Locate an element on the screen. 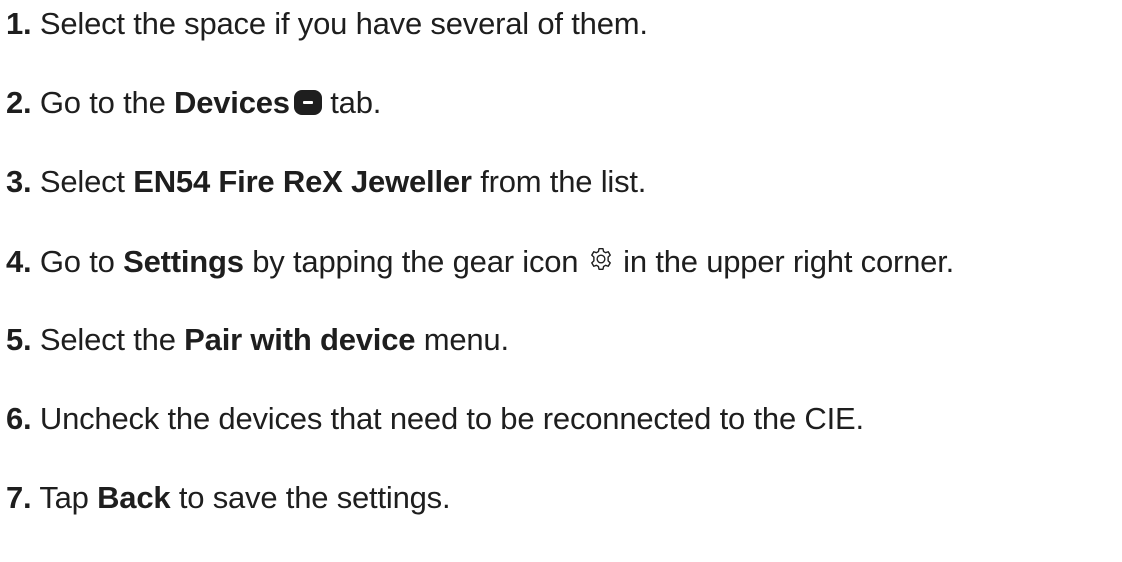 Image resolution: width=1122 pixels, height=562 pixels. step-text: menu. is located at coordinates (462, 339).